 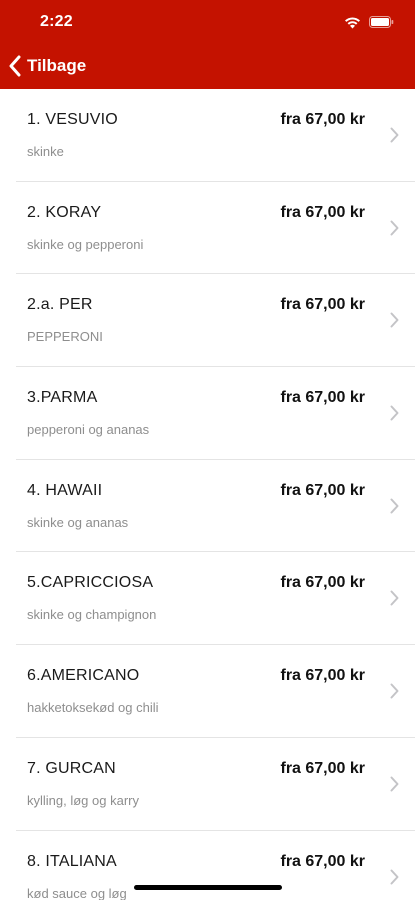 I want to click on menu-item-description: skinke og champignon, so click(x=92, y=615).